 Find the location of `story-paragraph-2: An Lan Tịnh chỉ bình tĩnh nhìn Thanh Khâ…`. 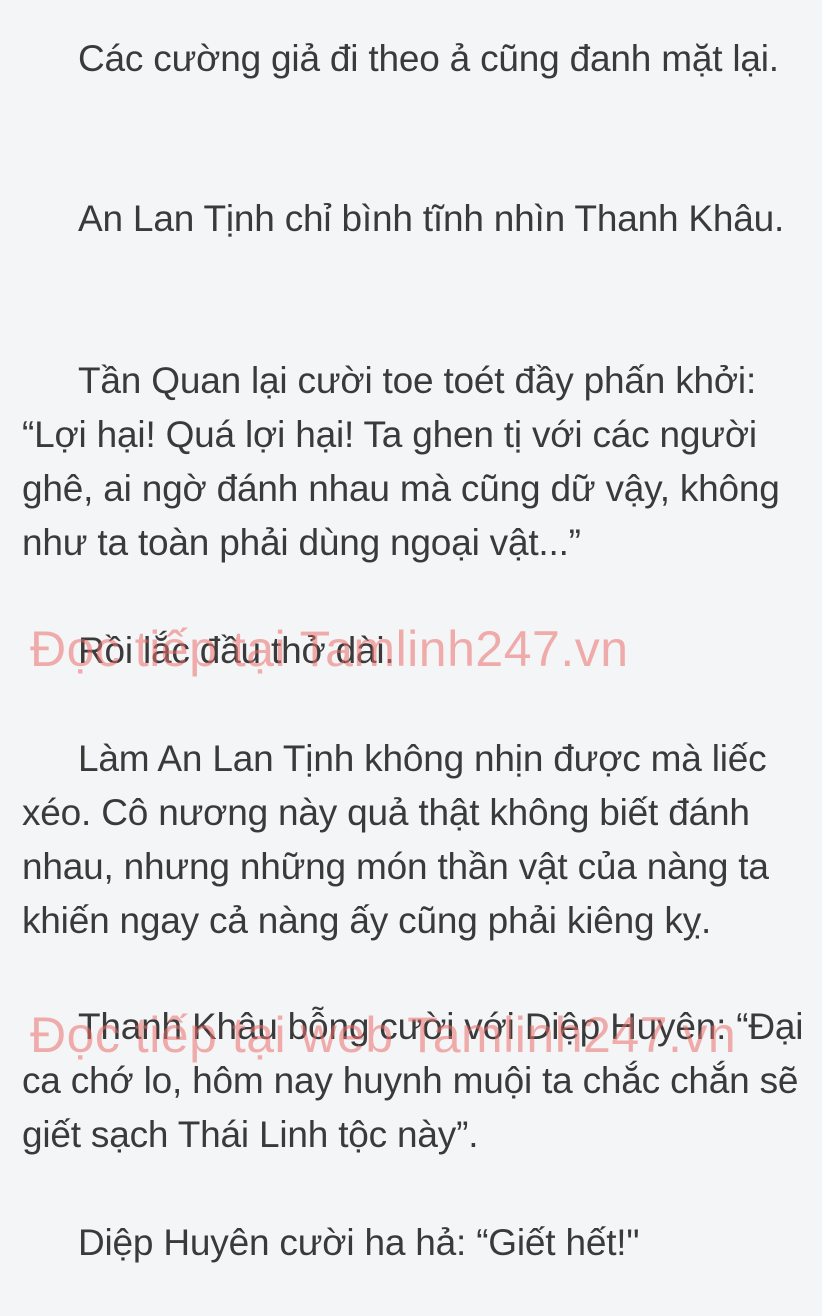

story-paragraph-2: An Lan Tịnh chỉ bình tĩnh nhìn Thanh Khâ… is located at coordinates (431, 218).